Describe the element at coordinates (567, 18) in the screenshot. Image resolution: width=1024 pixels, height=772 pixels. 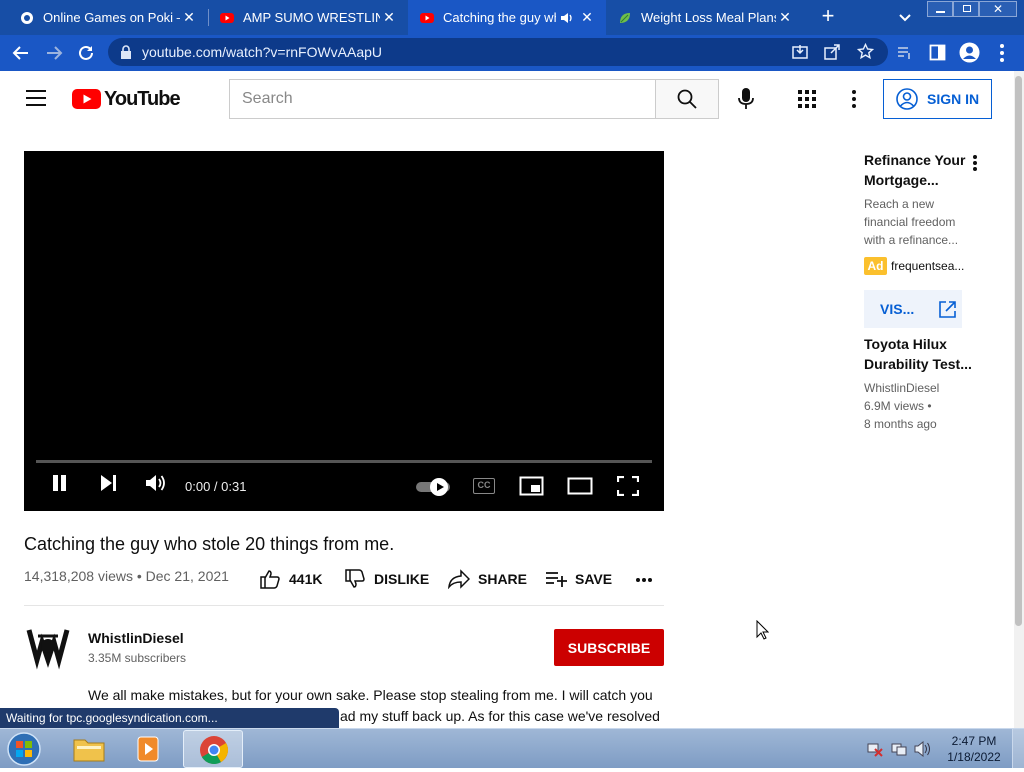
I see `audio-playing-icon` at that location.